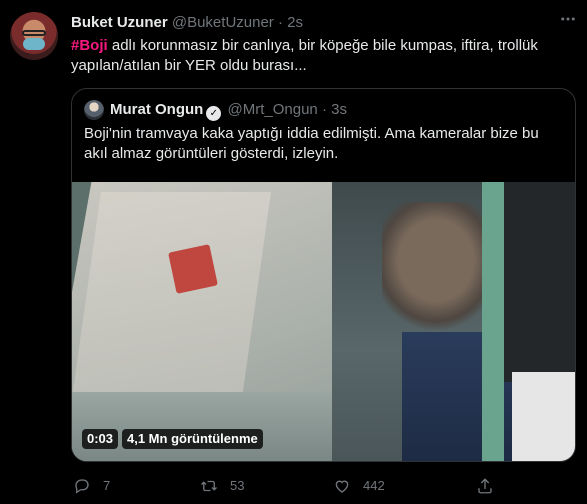 The image size is (587, 504). I want to click on tweet-time: 2s, so click(295, 22).